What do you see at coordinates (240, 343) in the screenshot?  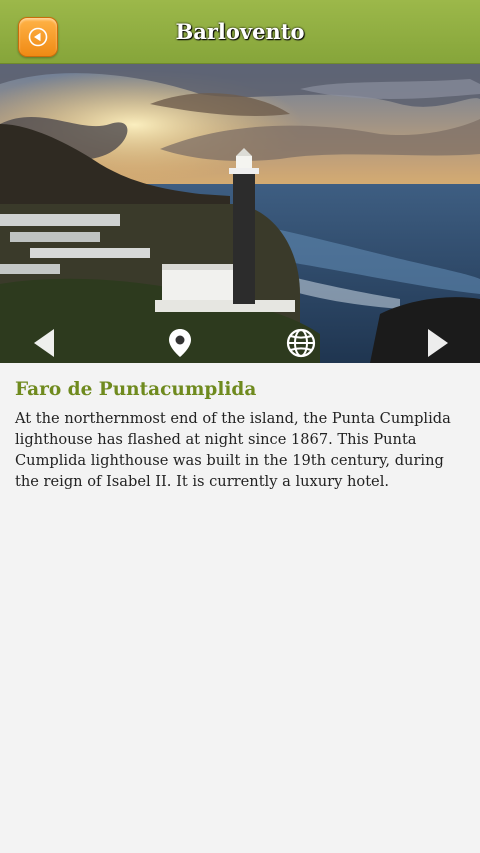 I see `hero-nav` at bounding box center [240, 343].